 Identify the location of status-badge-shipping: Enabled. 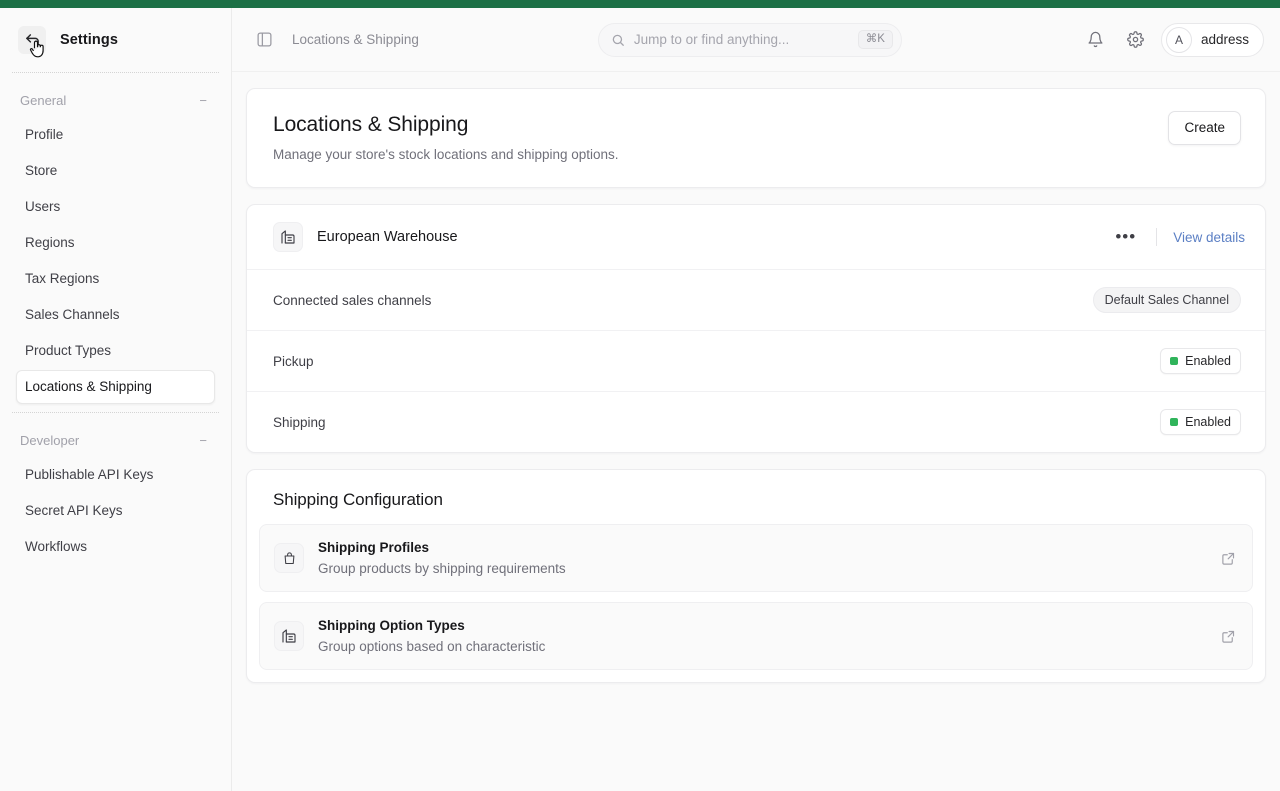
(1200, 422).